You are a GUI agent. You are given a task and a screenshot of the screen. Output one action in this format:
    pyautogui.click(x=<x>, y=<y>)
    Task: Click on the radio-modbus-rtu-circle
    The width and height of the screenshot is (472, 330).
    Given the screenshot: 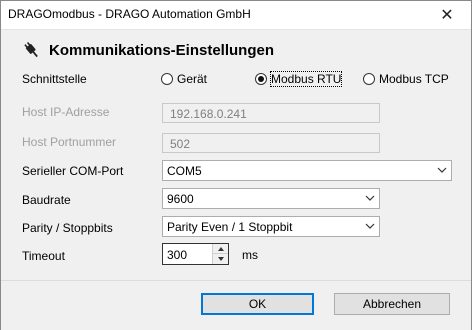 What is the action you would take?
    pyautogui.click(x=261, y=79)
    